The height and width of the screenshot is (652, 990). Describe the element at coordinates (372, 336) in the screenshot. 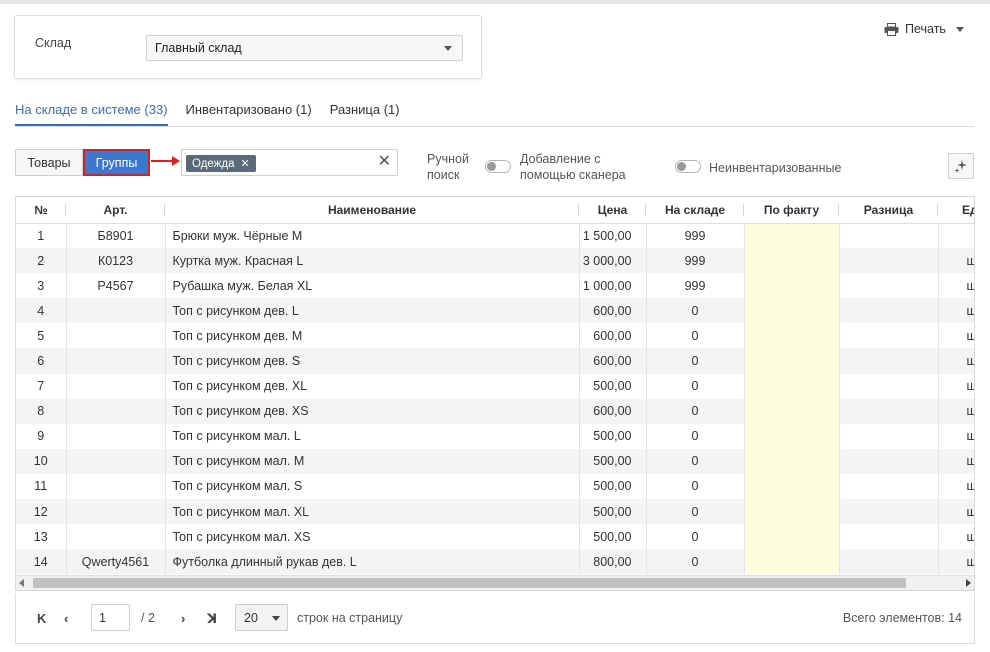

I see `cell-name: Топ с рисунком дев. M` at that location.